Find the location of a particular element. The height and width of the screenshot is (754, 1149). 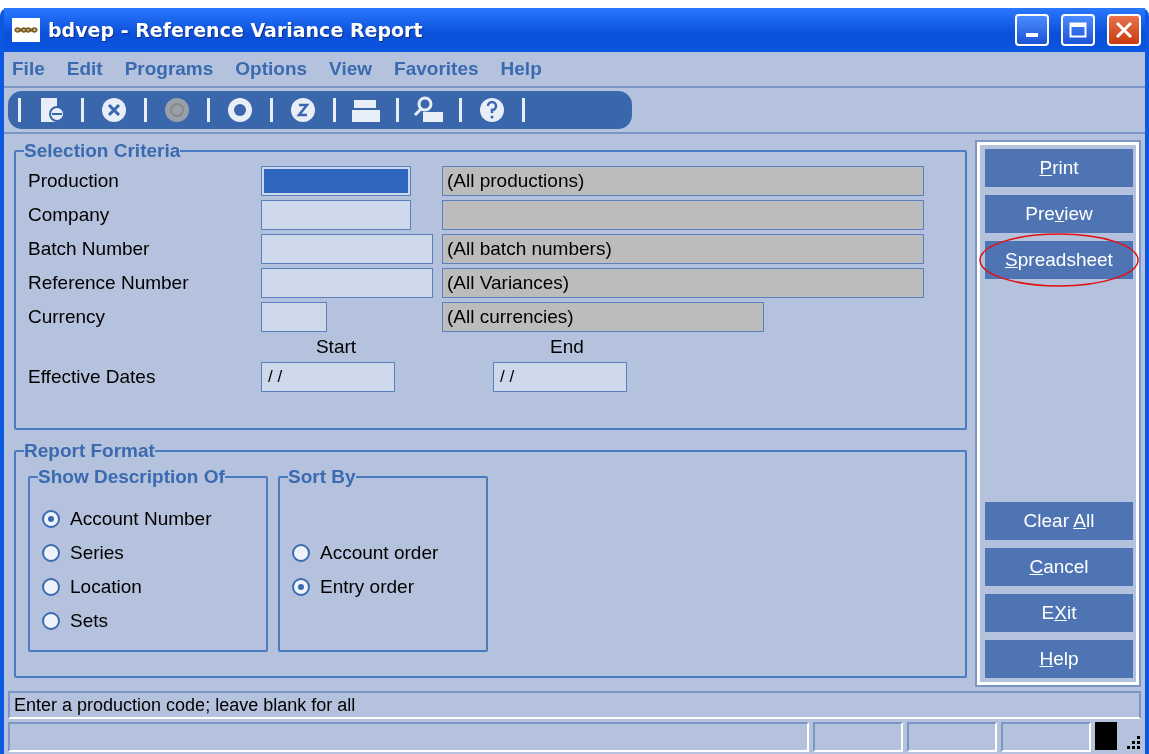

action-button: Preview is located at coordinates (1059, 214).